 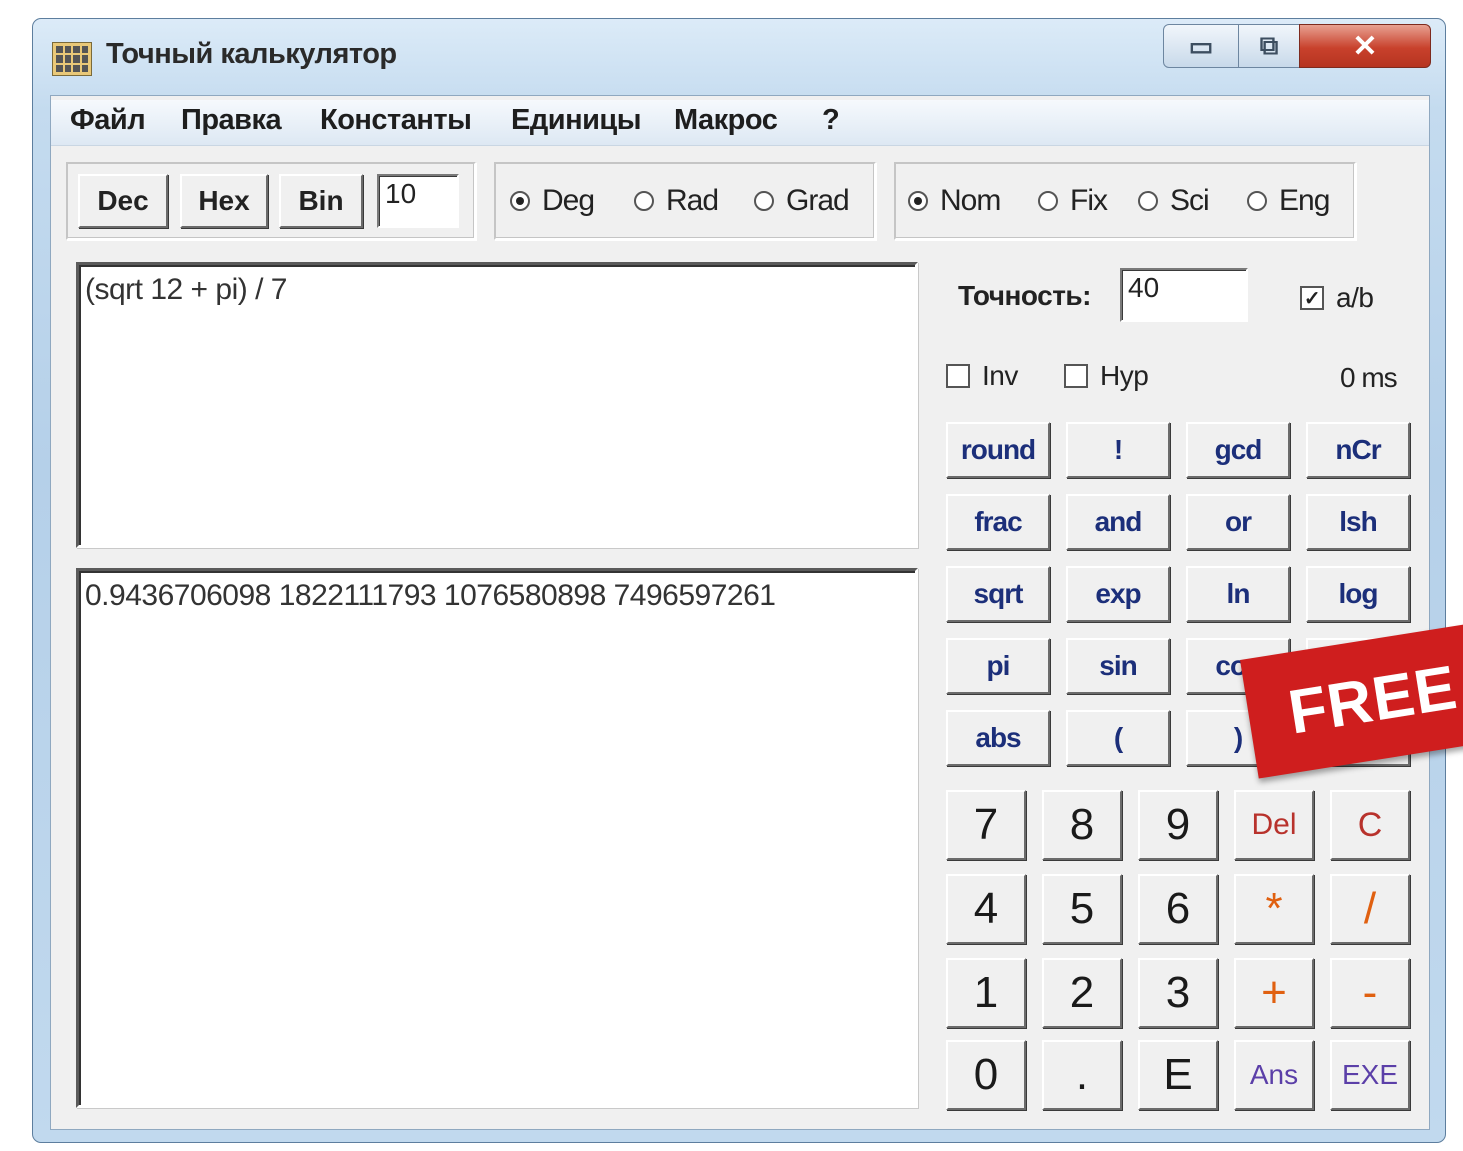 What do you see at coordinates (726, 120) in the screenshot?
I see `menu-macro: Макрос` at bounding box center [726, 120].